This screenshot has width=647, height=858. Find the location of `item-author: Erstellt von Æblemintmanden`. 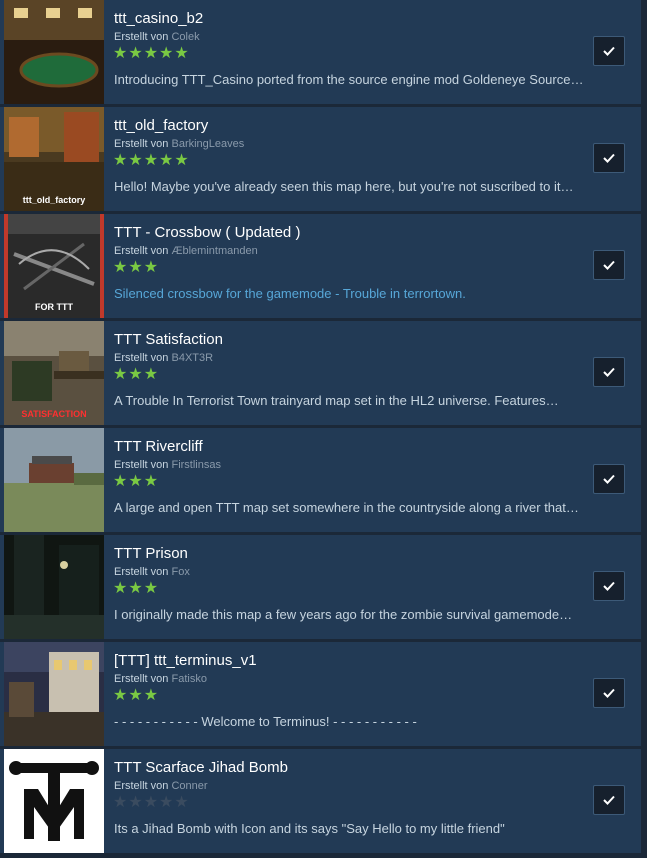

item-author: Erstellt von Æblemintmanden is located at coordinates (186, 251).